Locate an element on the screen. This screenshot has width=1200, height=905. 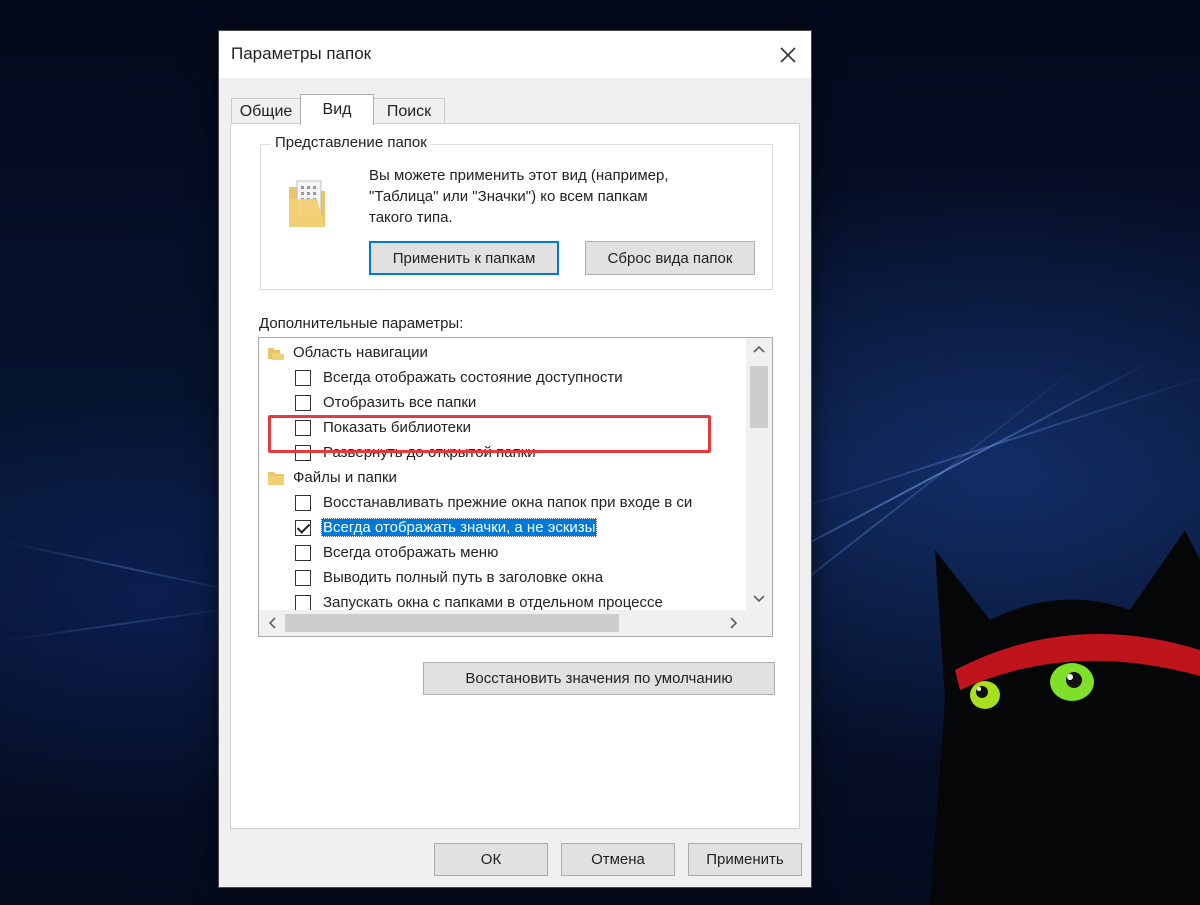
option-always-show-icons: Всегда отображать значки, а не эскизы is located at coordinates (446, 527).